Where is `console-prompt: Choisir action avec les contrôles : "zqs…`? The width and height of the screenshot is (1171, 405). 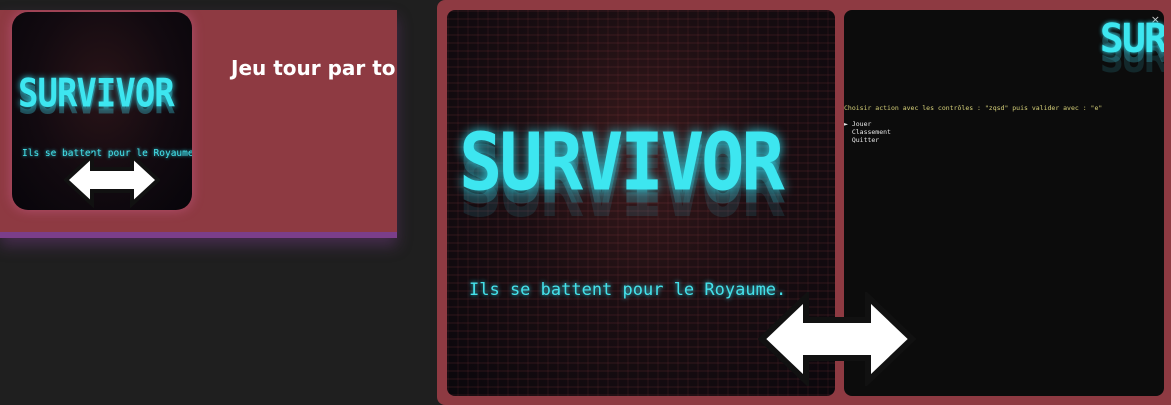
console-prompt: Choisir action avec les contrôles : "zqs… is located at coordinates (973, 108).